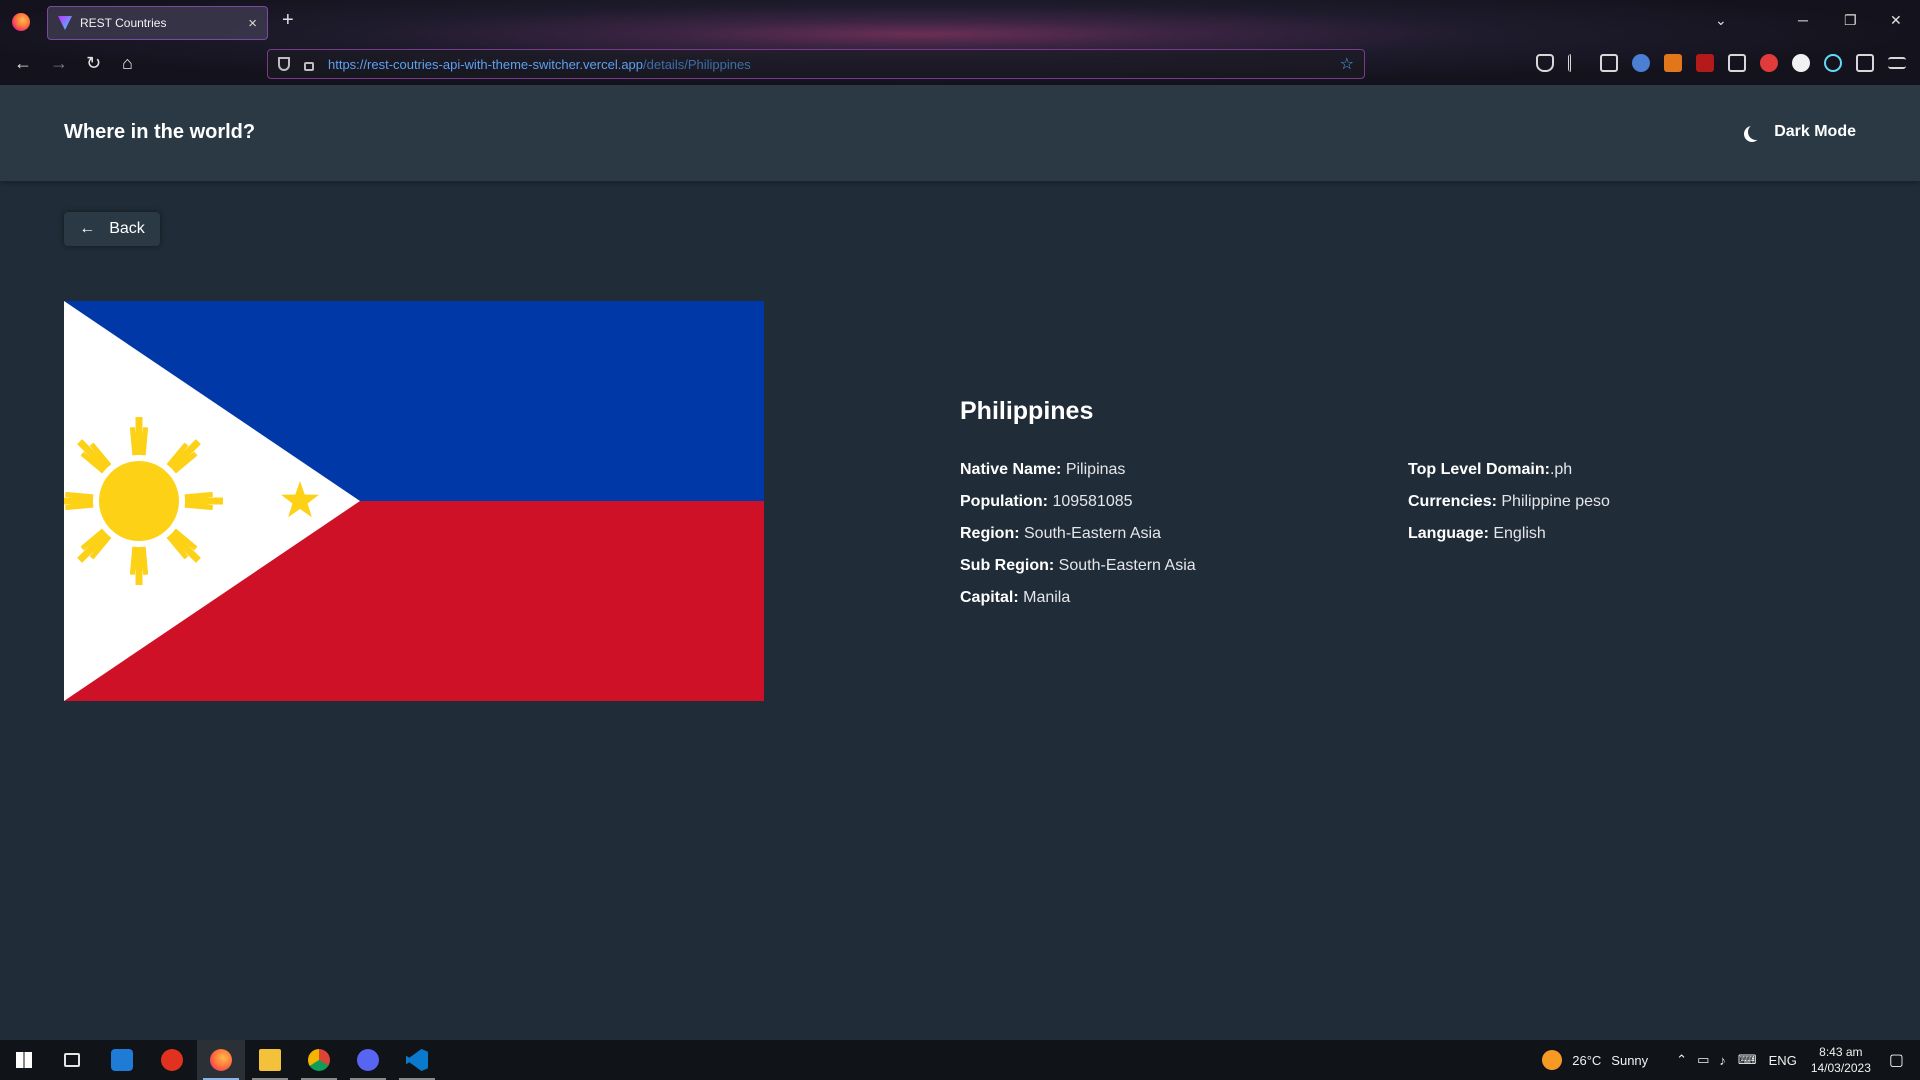 The width and height of the screenshot is (1920, 1080). What do you see at coordinates (1801, 63) in the screenshot?
I see `bitwarden-icon` at bounding box center [1801, 63].